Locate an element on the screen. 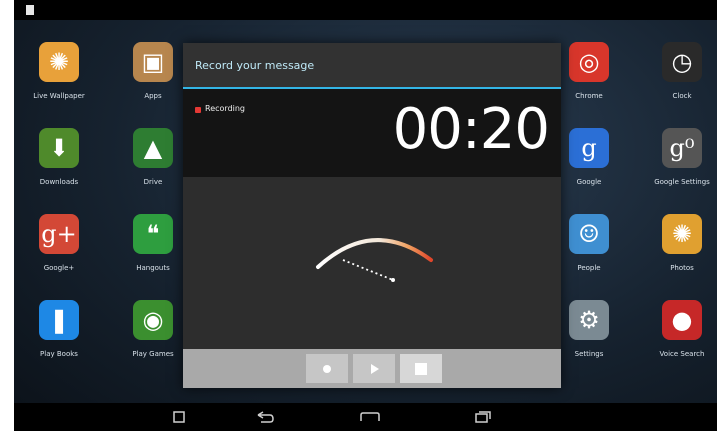 This screenshot has width=717, height=431. screenshot-icon is located at coordinates (179, 417).